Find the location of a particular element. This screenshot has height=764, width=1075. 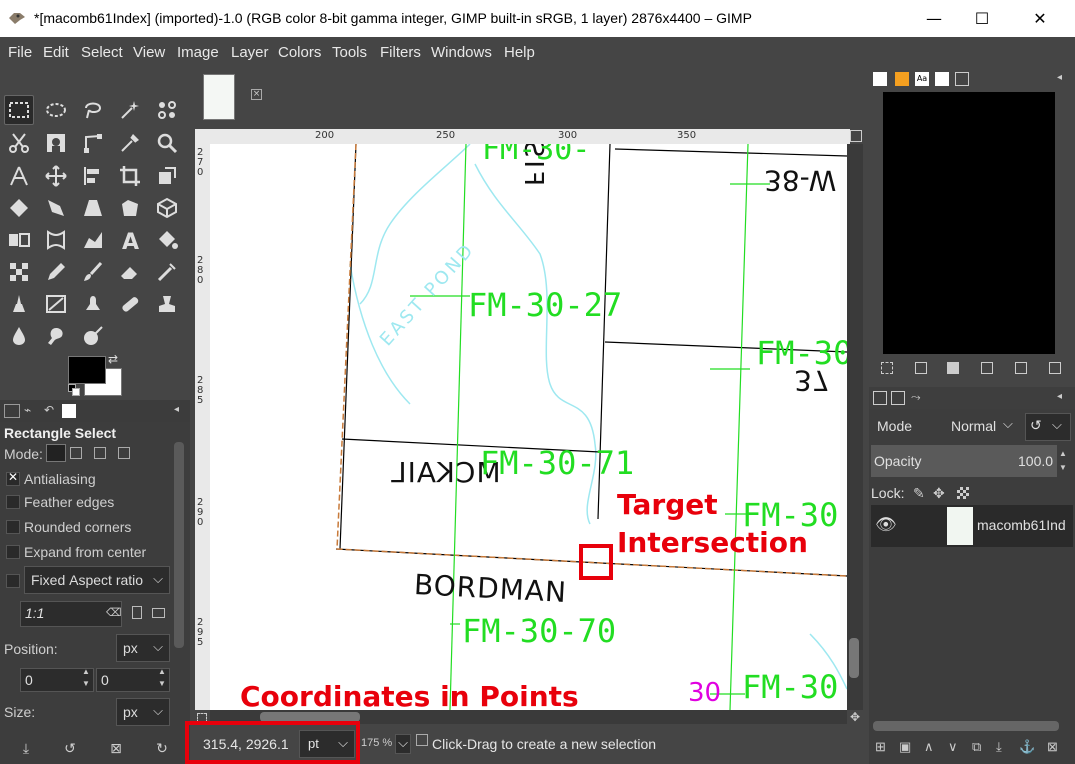

brushes-tab is located at coordinates (880, 79).